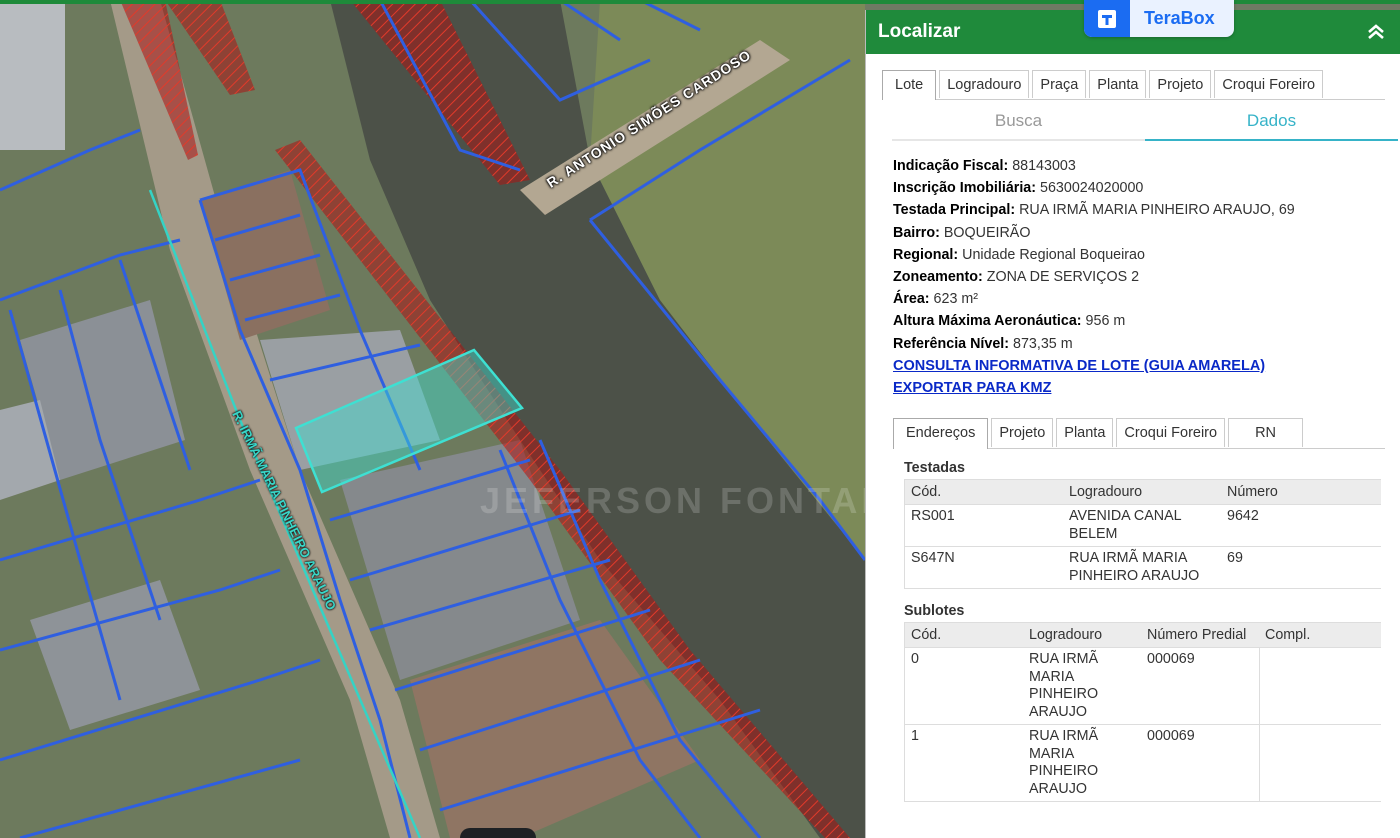 This screenshot has height=838, width=1400. I want to click on cell: S647N, so click(984, 567).